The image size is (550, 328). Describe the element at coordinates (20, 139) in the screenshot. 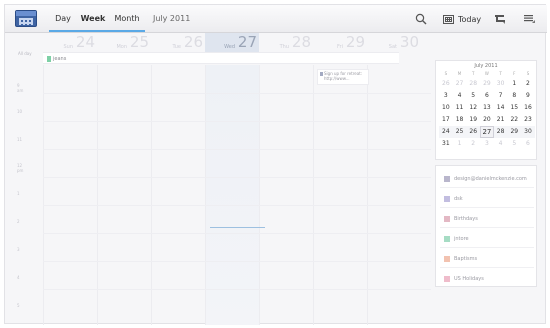

I see `hour-label: 11` at that location.